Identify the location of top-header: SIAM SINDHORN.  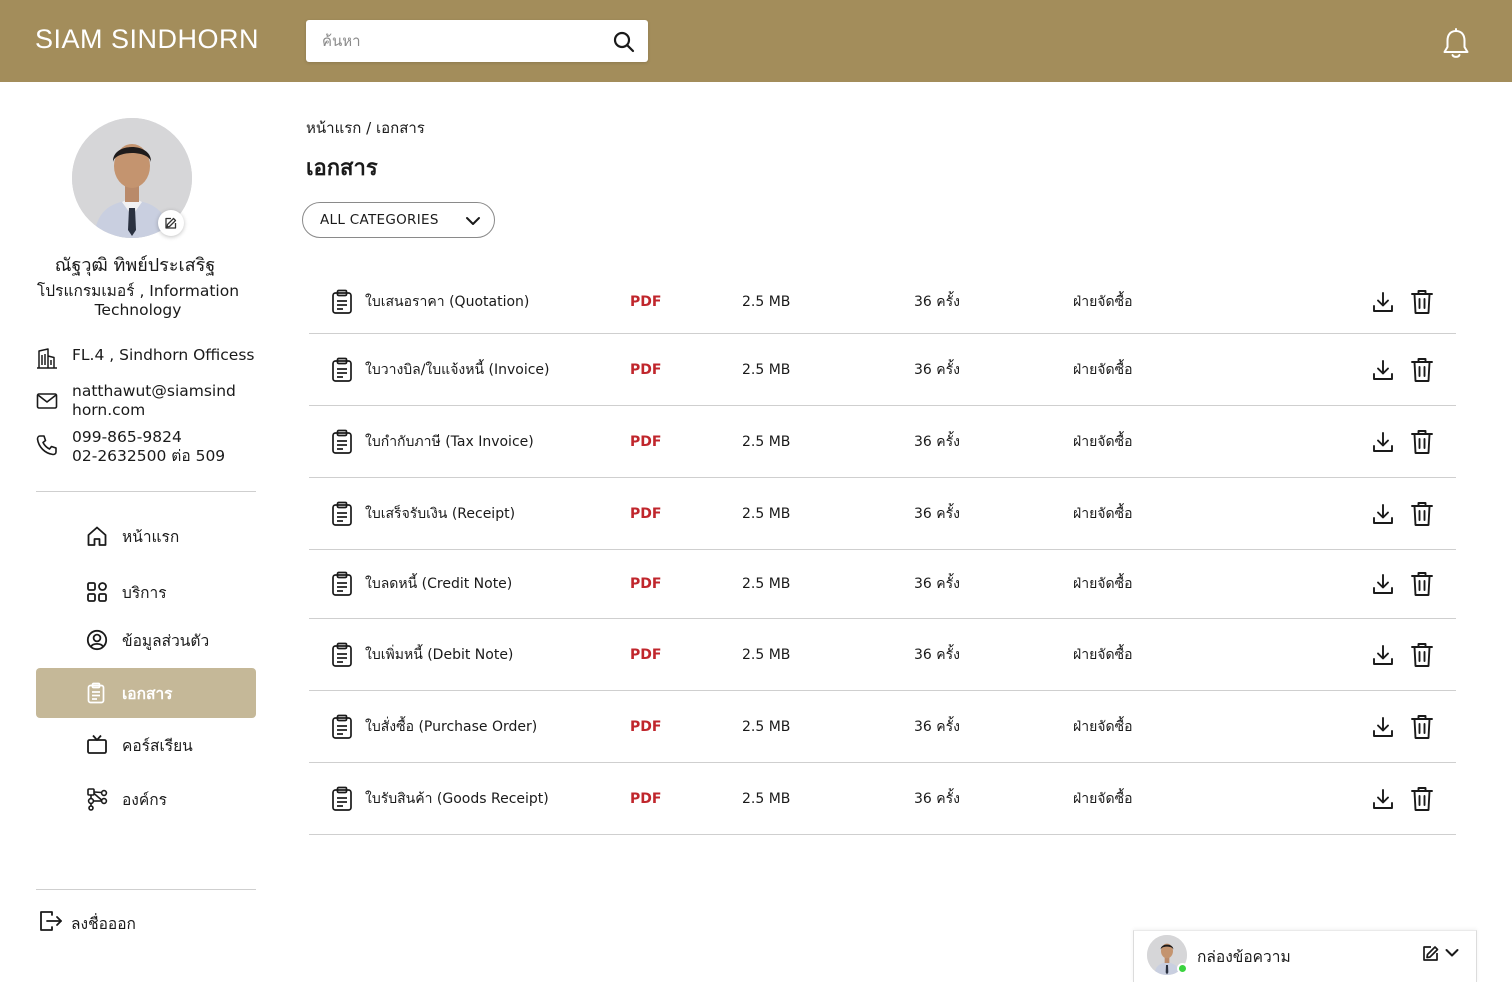
(756, 41).